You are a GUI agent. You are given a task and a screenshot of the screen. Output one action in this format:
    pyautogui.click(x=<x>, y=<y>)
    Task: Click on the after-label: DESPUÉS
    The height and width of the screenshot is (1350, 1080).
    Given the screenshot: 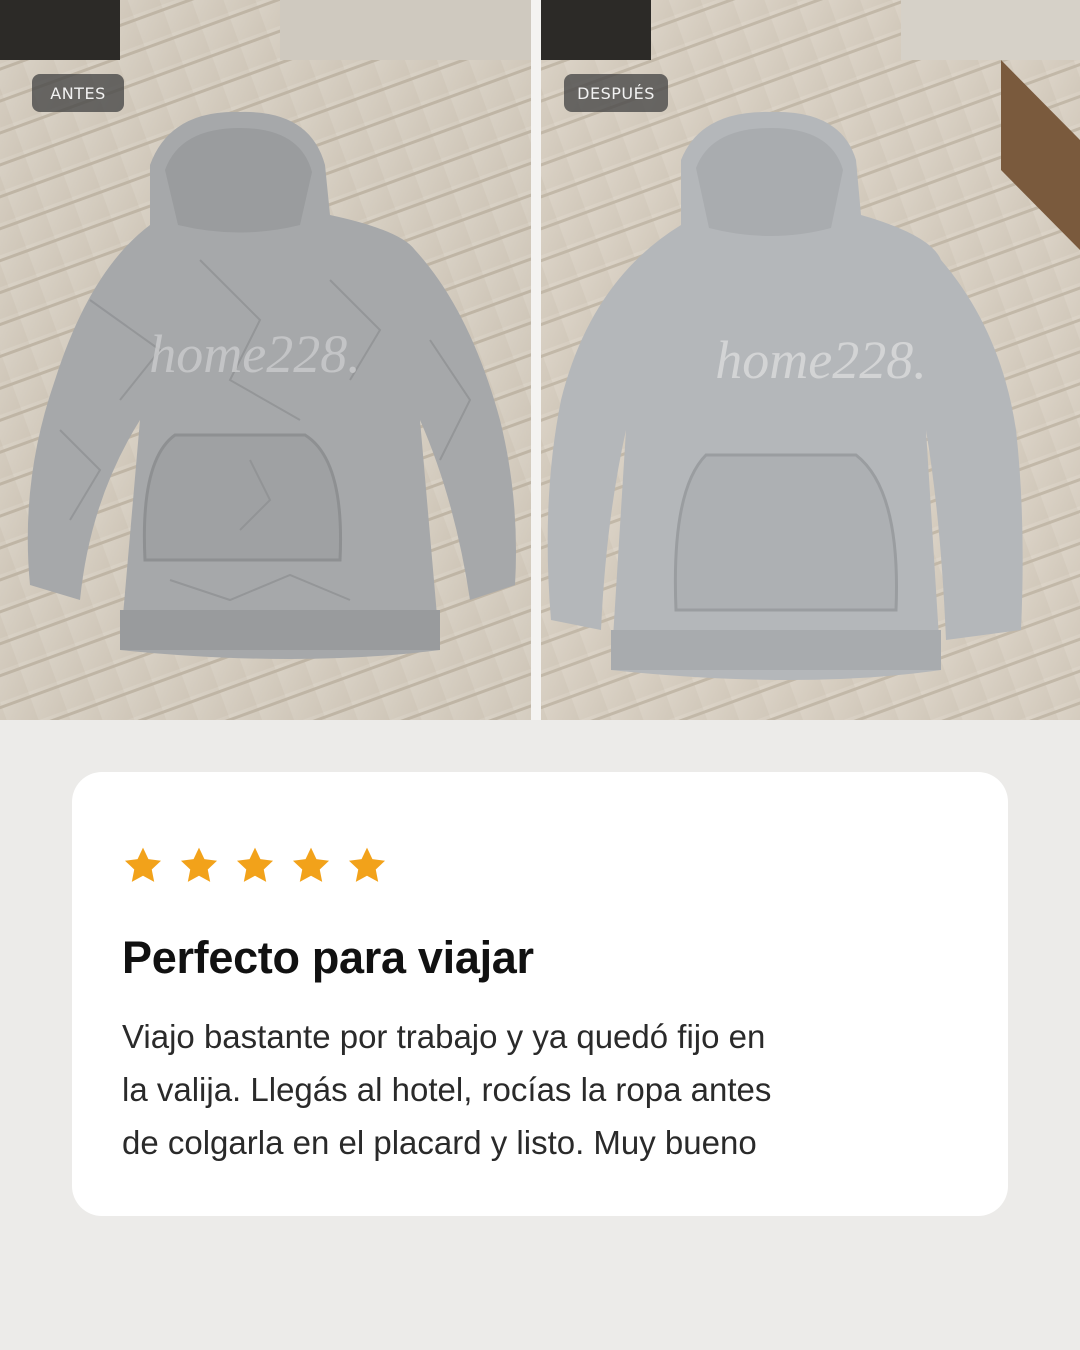 What is the action you would take?
    pyautogui.click(x=616, y=93)
    